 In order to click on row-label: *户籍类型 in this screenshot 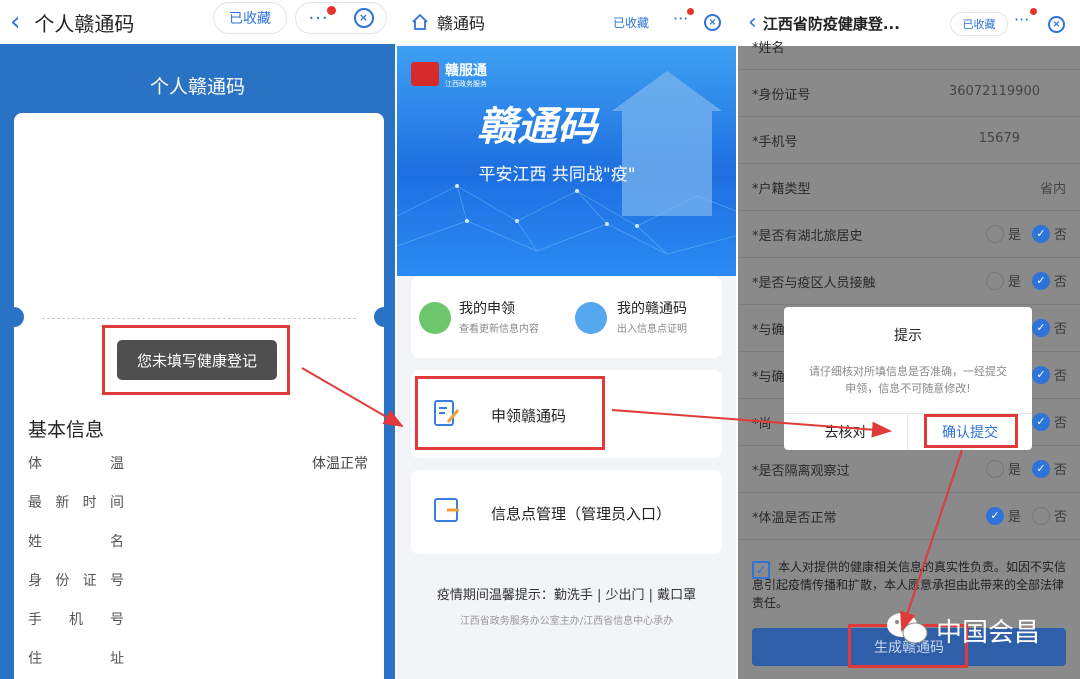, I will do `click(781, 189)`.